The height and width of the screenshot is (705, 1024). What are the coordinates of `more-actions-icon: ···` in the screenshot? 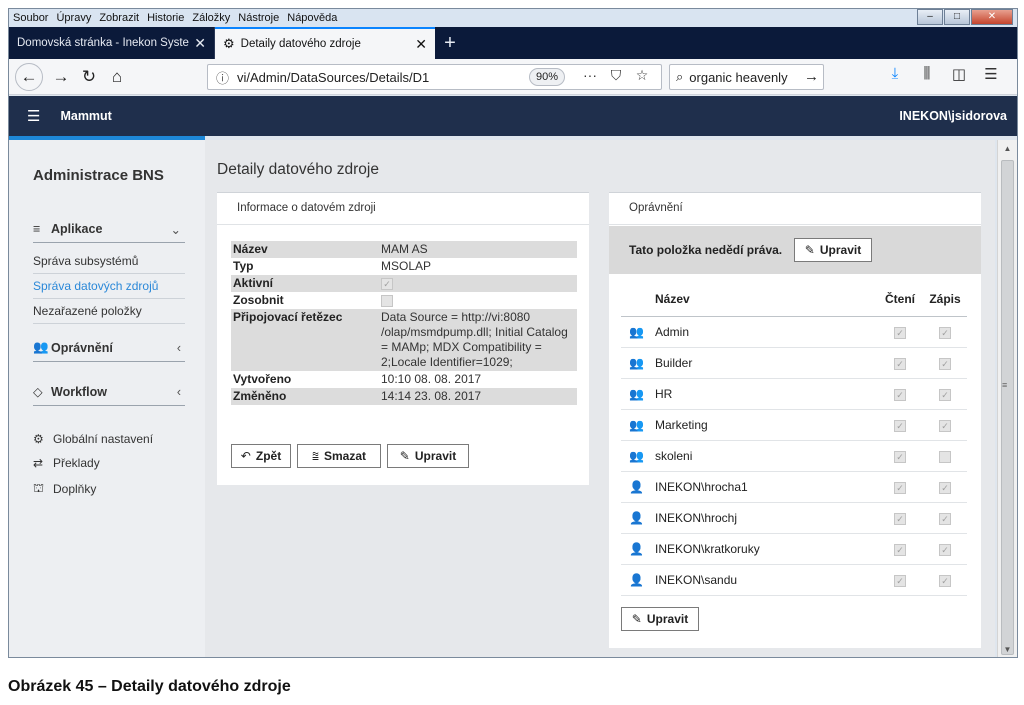 It's located at (590, 75).